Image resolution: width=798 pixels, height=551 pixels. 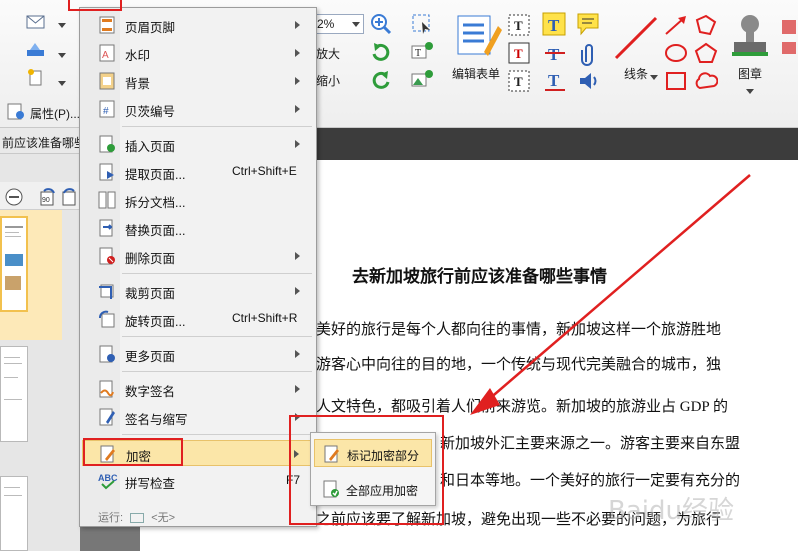 I want to click on note-icon, so click(x=588, y=25).